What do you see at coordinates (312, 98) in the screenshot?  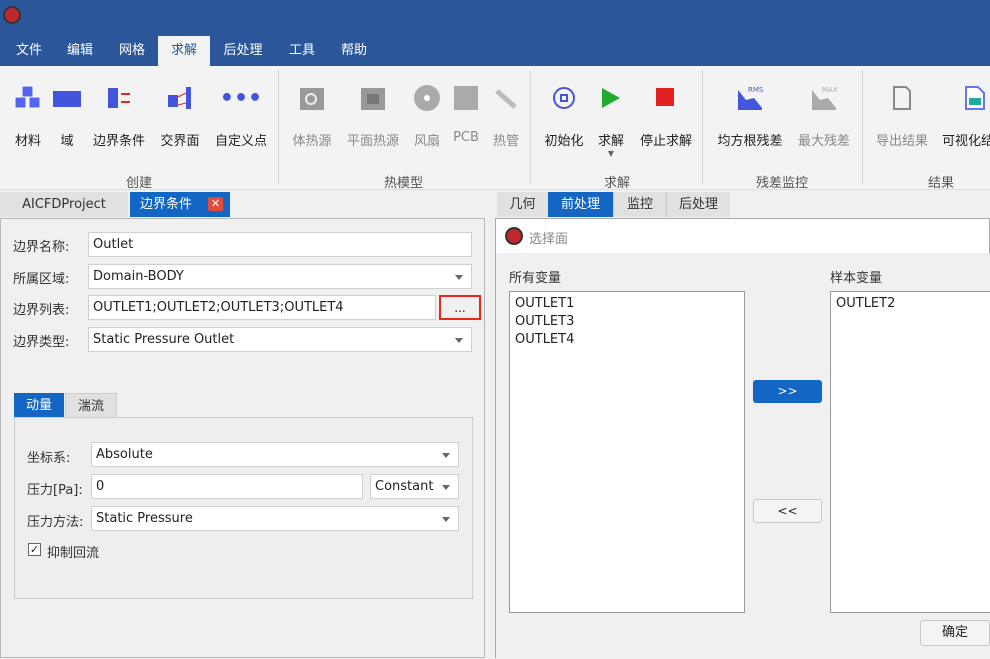 I see `volume-heat-icon` at bounding box center [312, 98].